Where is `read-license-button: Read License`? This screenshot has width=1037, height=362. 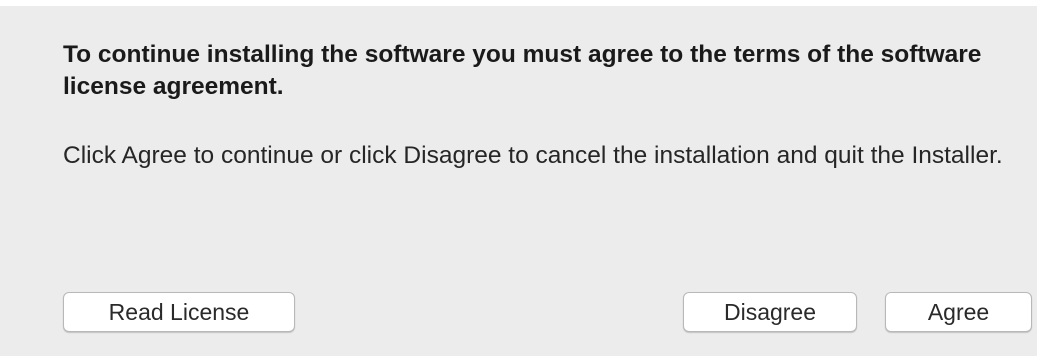 read-license-button: Read License is located at coordinates (179, 312).